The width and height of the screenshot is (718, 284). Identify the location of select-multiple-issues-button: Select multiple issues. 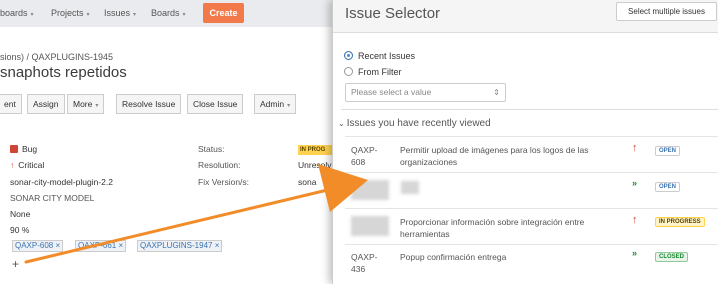
(666, 11).